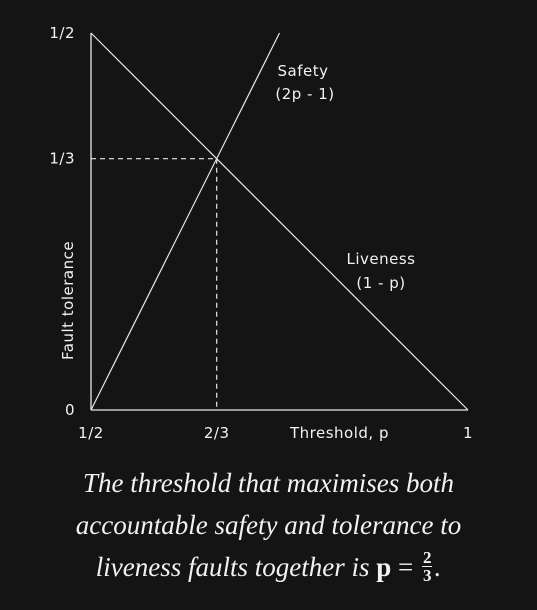 Image resolution: width=537 pixels, height=610 pixels. I want to click on liveness-label: Liveness, so click(381, 259).